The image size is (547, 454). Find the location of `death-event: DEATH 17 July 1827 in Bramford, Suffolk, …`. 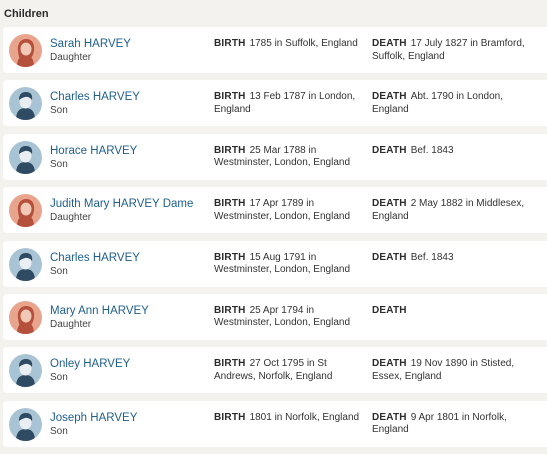

death-event: DEATH 17 July 1827 in Bramford, Suffolk, … is located at coordinates (457, 50).